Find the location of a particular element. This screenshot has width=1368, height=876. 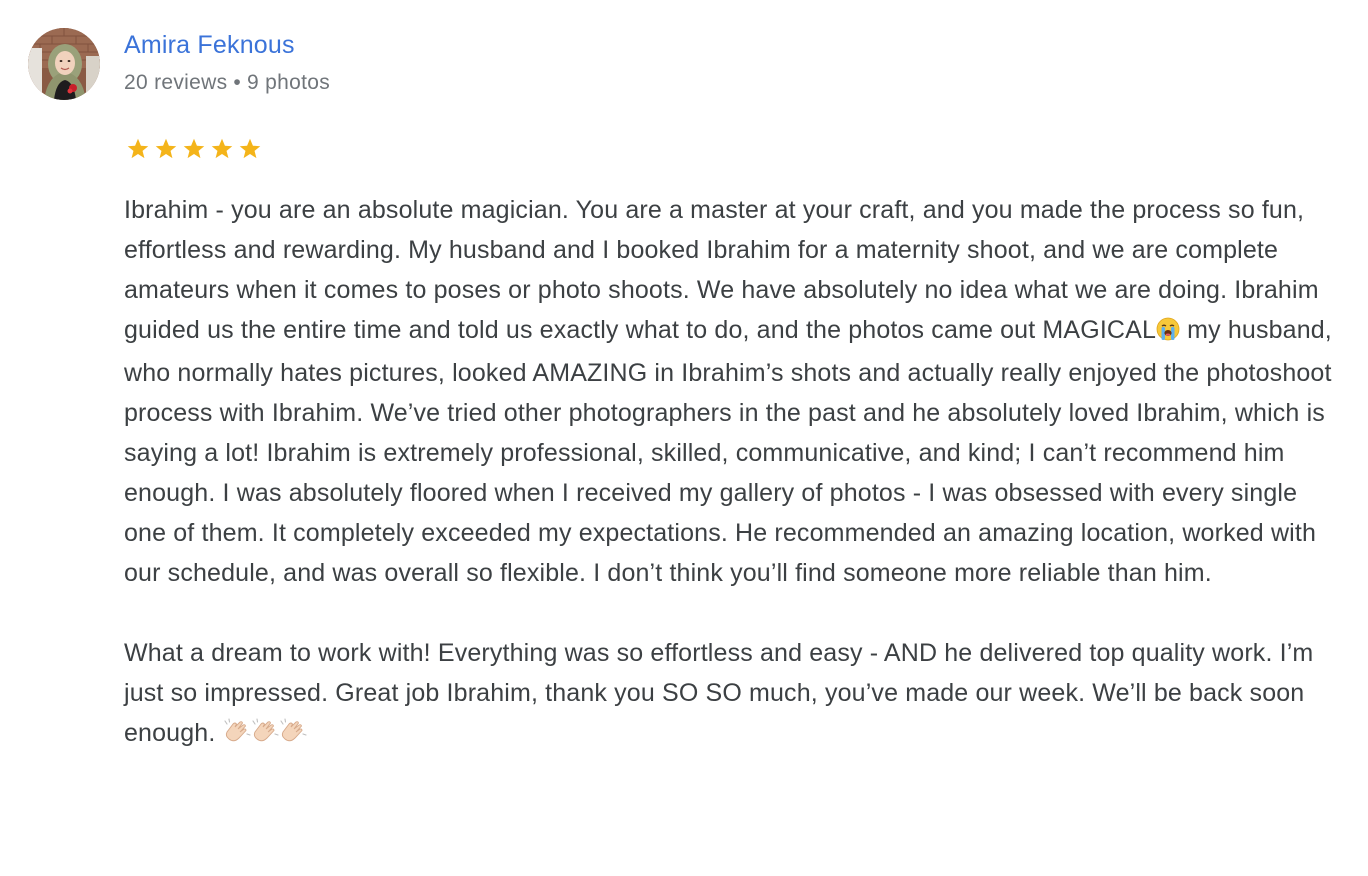

reviewer-name-link: Amira Feknous is located at coordinates (209, 45).